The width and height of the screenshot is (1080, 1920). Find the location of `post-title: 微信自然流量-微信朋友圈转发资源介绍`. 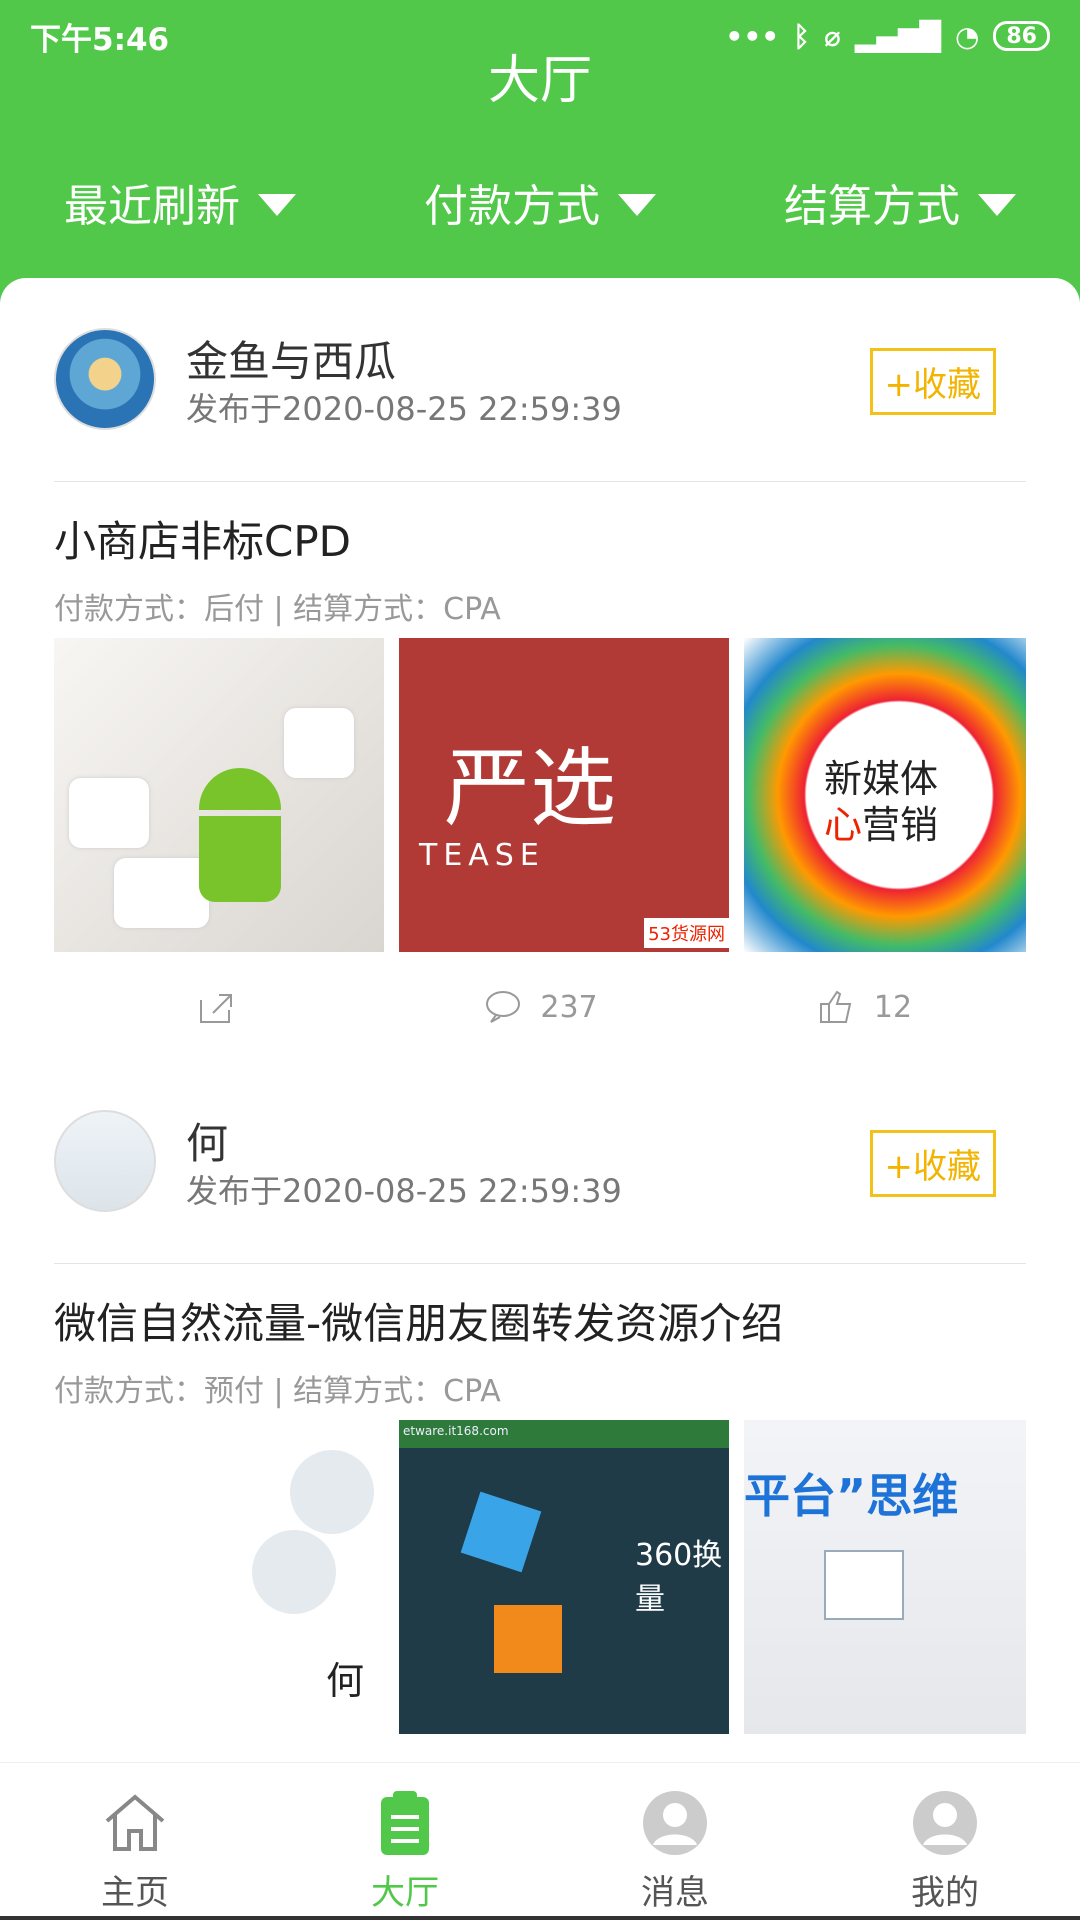

post-title: 微信自然流量-微信朋友圈转发资源介绍 is located at coordinates (418, 1320).